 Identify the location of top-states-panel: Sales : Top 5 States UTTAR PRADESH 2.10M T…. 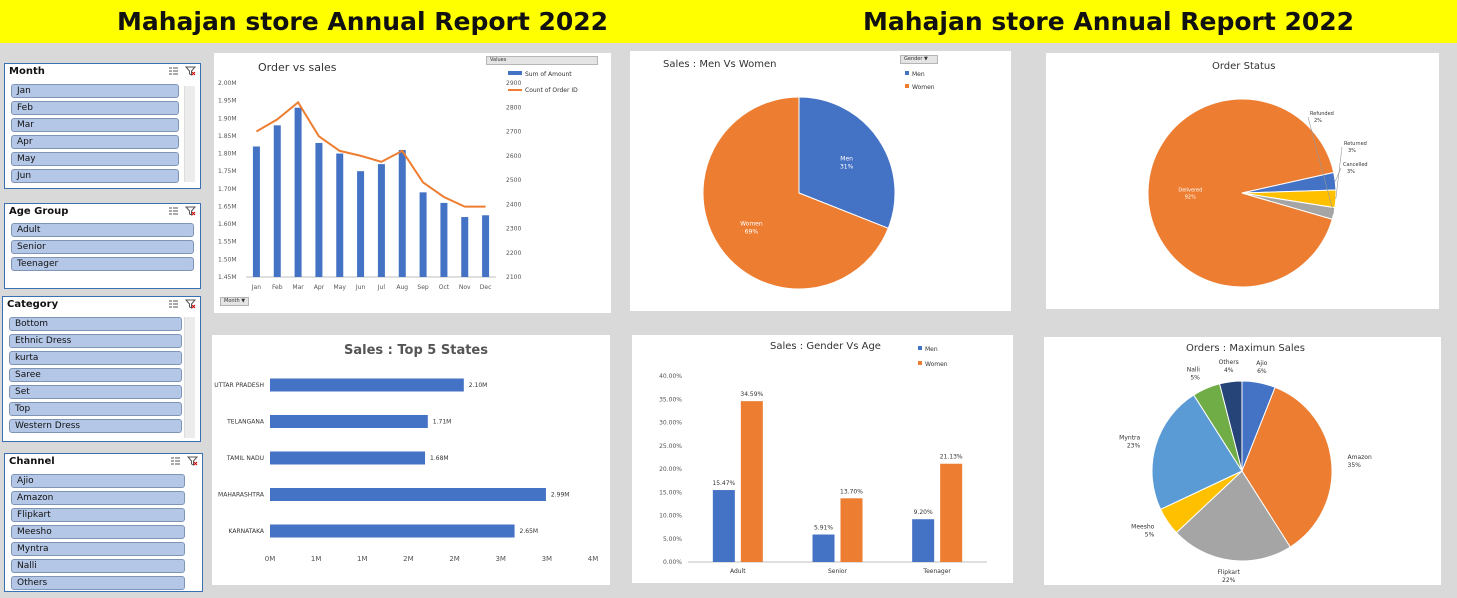
(411, 460).